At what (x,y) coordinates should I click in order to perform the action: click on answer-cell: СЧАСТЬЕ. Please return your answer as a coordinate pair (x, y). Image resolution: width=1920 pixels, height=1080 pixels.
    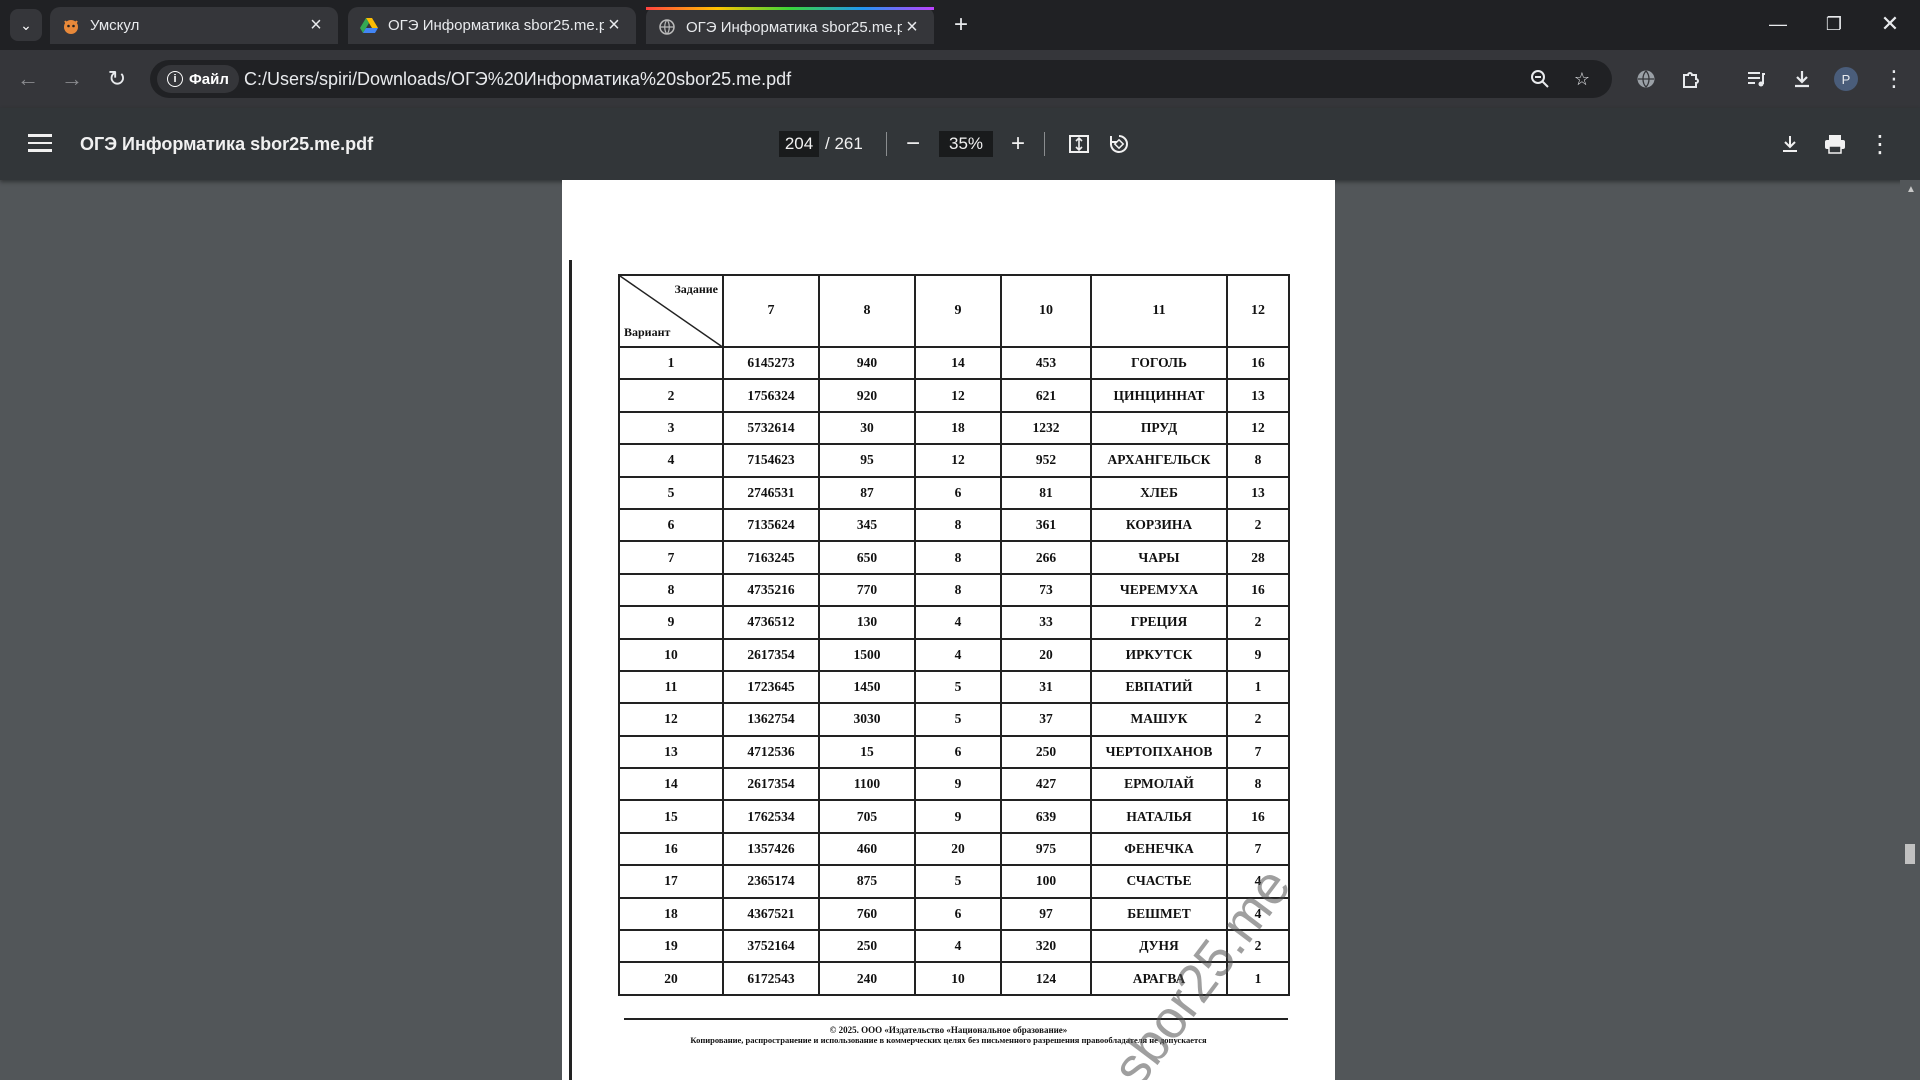
    Looking at the image, I should click on (1159, 881).